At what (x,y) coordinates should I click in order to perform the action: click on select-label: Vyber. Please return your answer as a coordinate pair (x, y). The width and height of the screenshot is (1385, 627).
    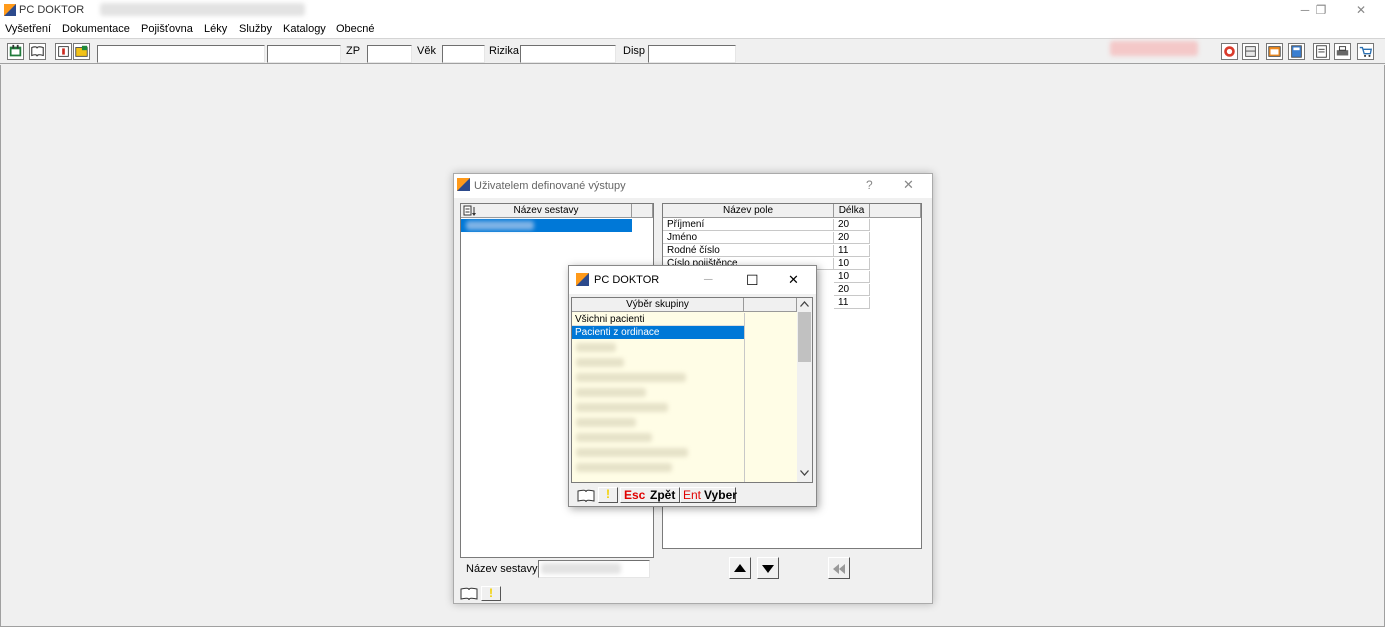
    Looking at the image, I should click on (720, 495).